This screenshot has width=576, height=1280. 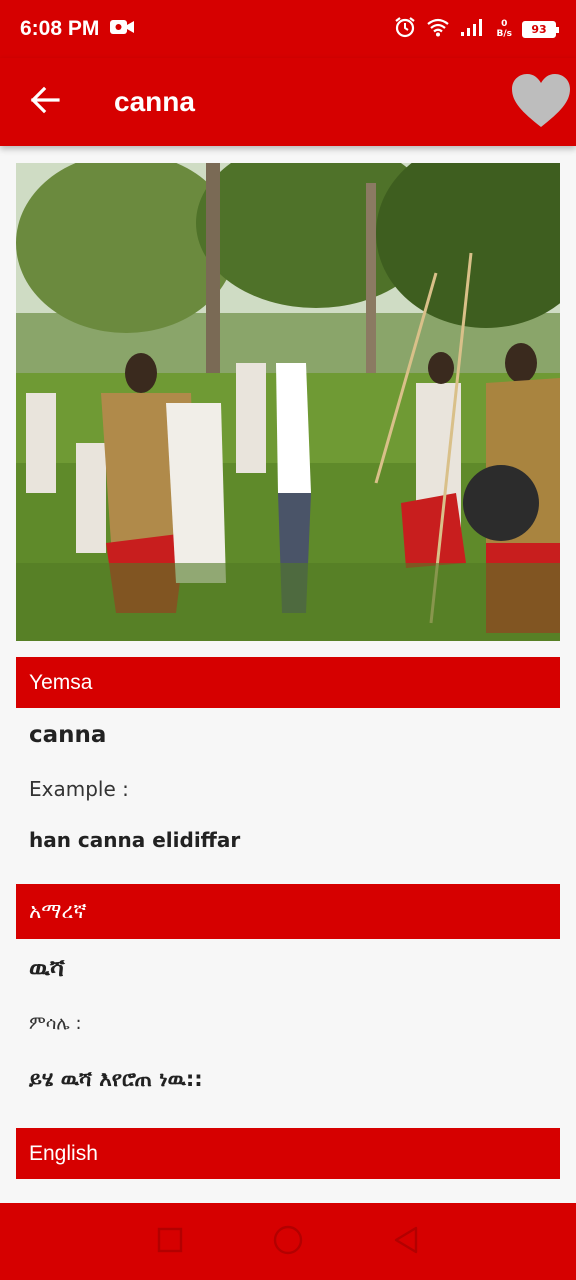 What do you see at coordinates (288, 29) in the screenshot?
I see `status-bar: 6:08 PM 0 B/s 93` at bounding box center [288, 29].